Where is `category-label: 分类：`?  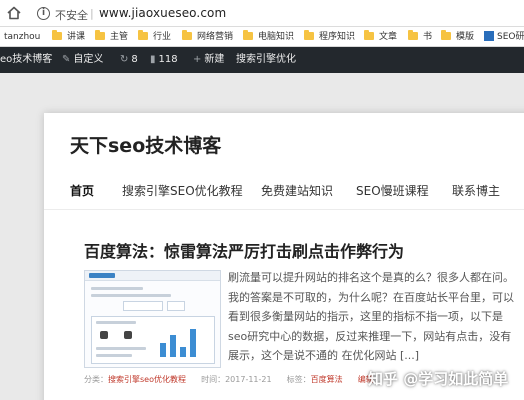
category-label: 分类： is located at coordinates (96, 379).